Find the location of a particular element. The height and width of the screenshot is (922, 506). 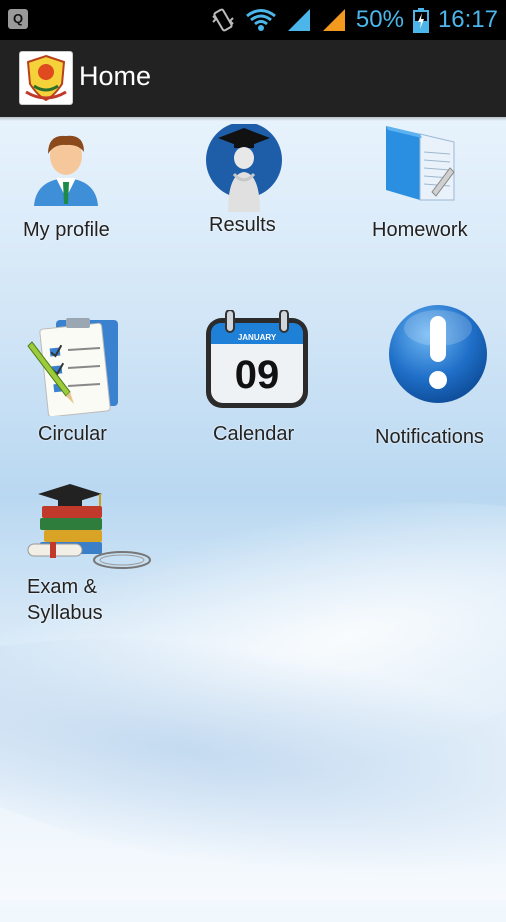

exam-syllabus-icon is located at coordinates (89, 526).